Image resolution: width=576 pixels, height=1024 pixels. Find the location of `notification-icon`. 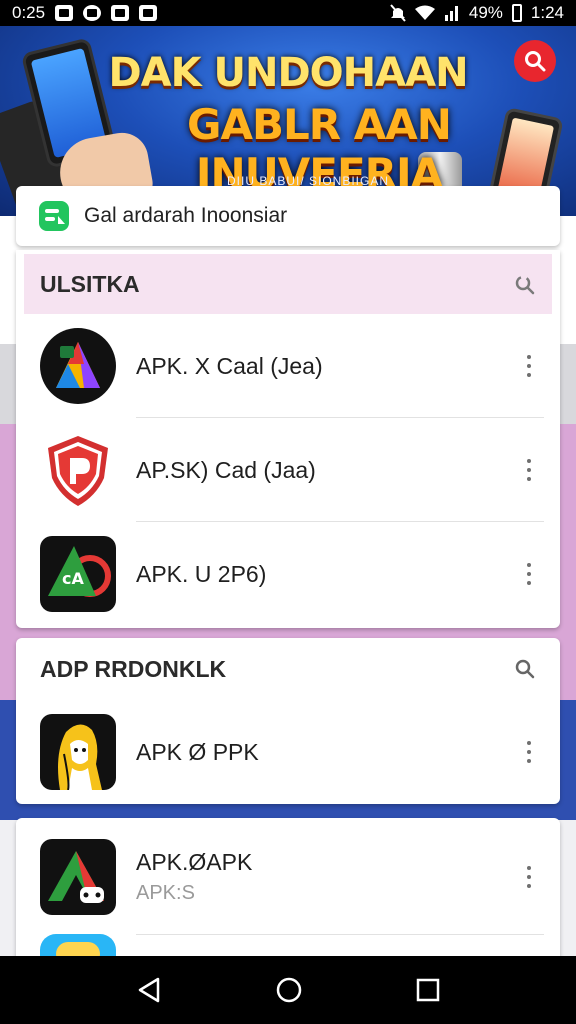

notification-icon is located at coordinates (148, 13).